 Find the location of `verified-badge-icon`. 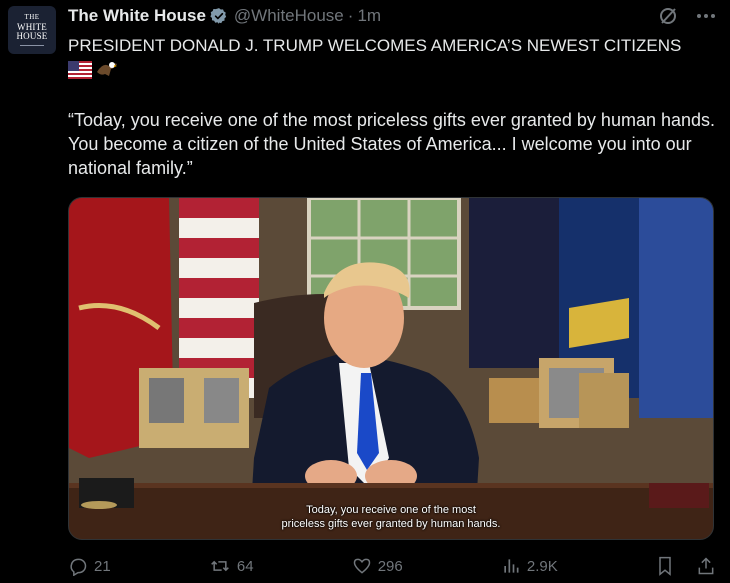

verified-badge-icon is located at coordinates (219, 16).